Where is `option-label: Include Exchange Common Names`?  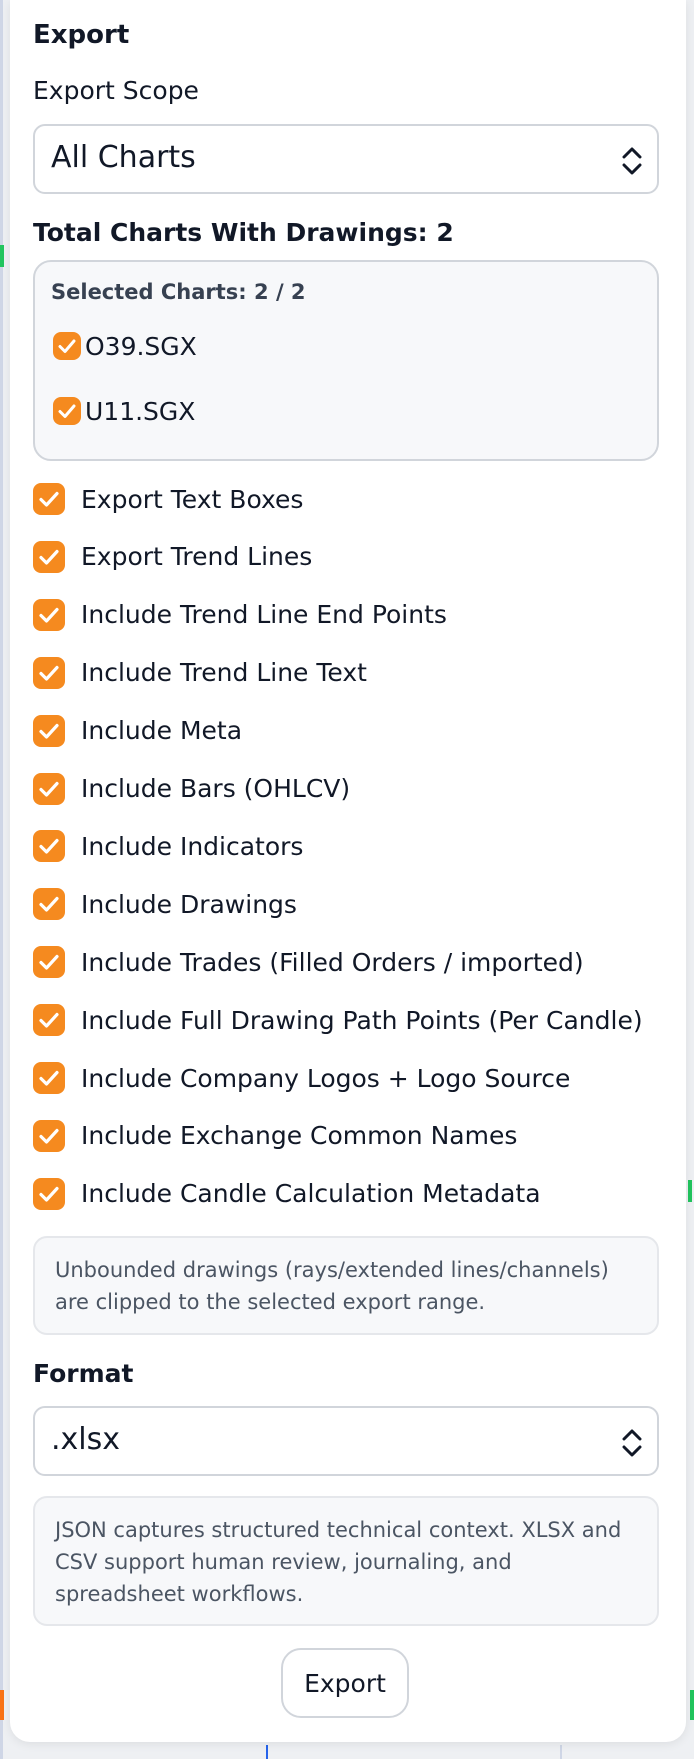
option-label: Include Exchange Common Names is located at coordinates (299, 1136).